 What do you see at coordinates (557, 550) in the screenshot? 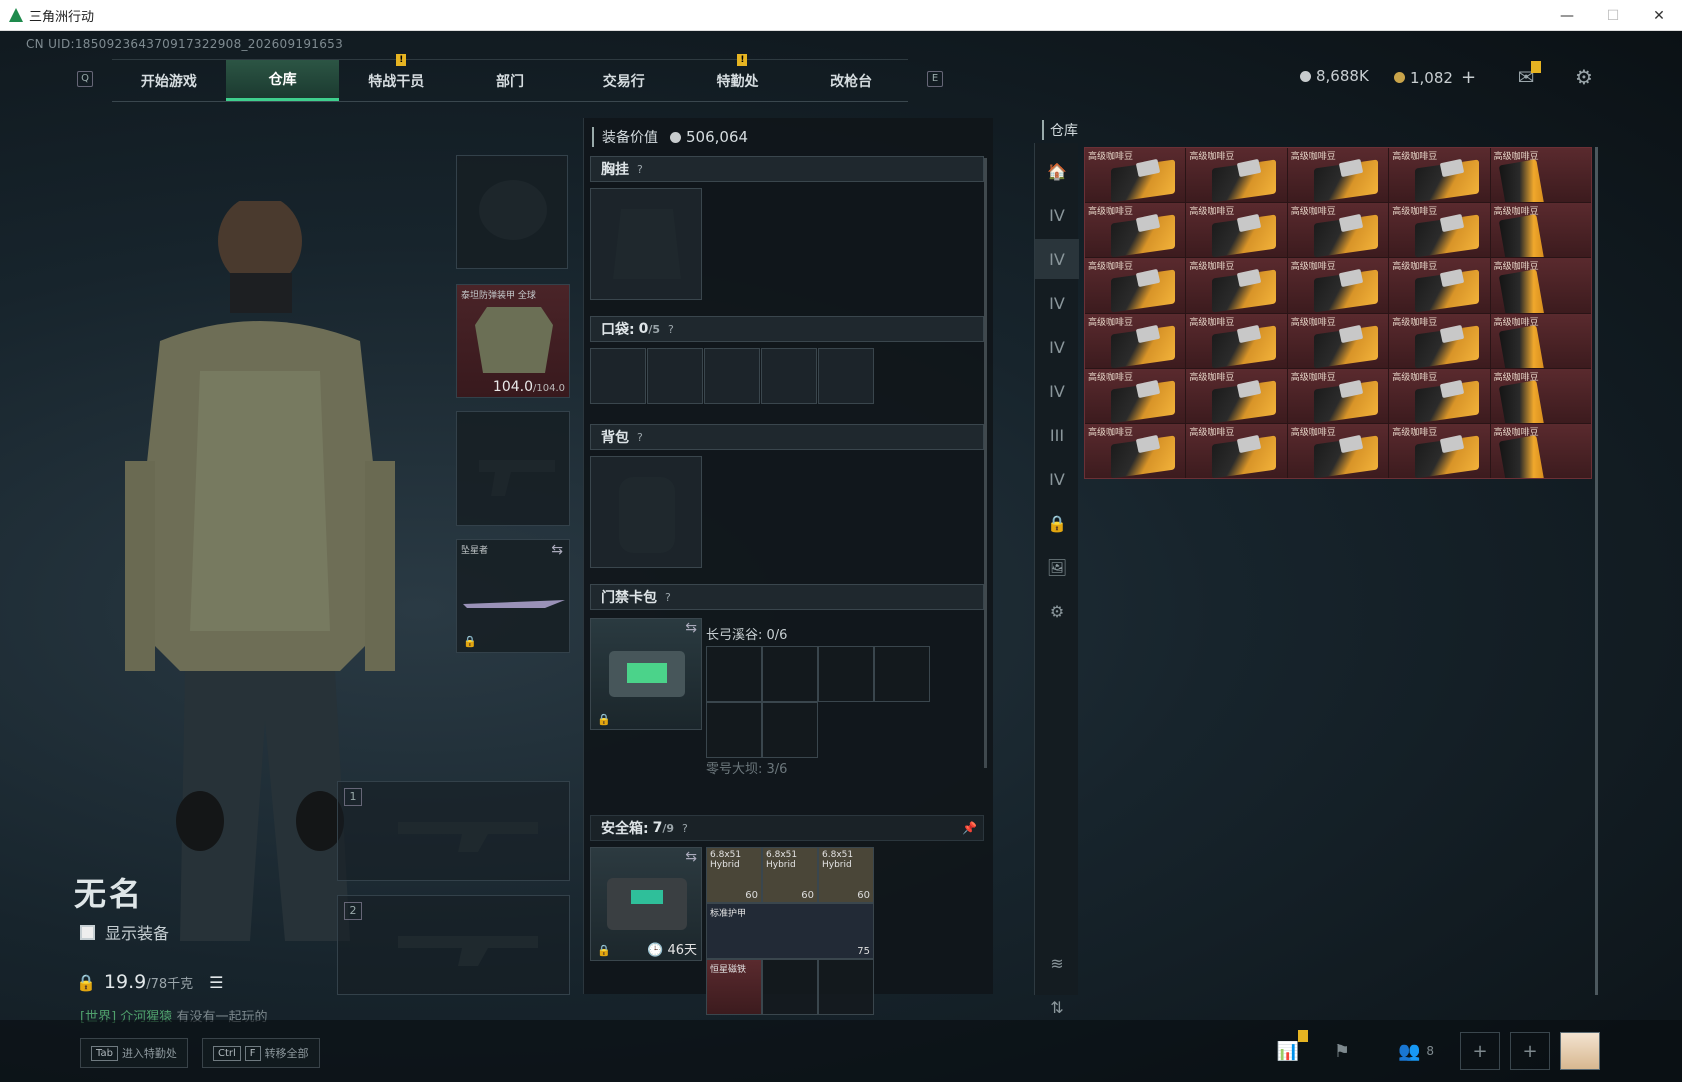
I see `swap-icon: ⇆` at bounding box center [557, 550].